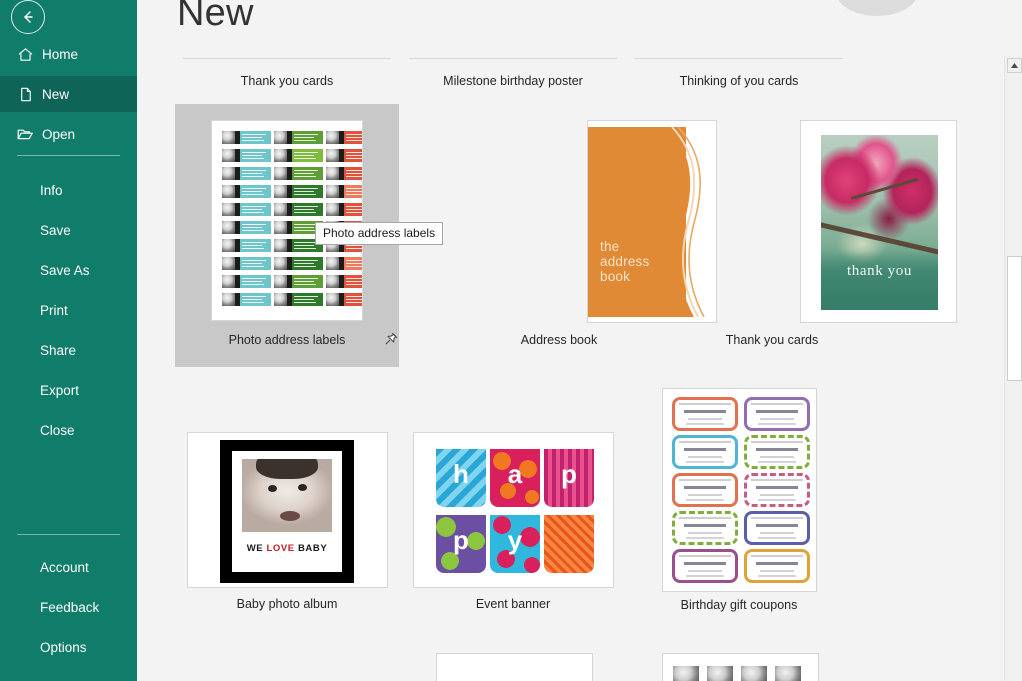 This screenshot has height=681, width=1022. I want to click on sidebar-item-share: Share, so click(68, 350).